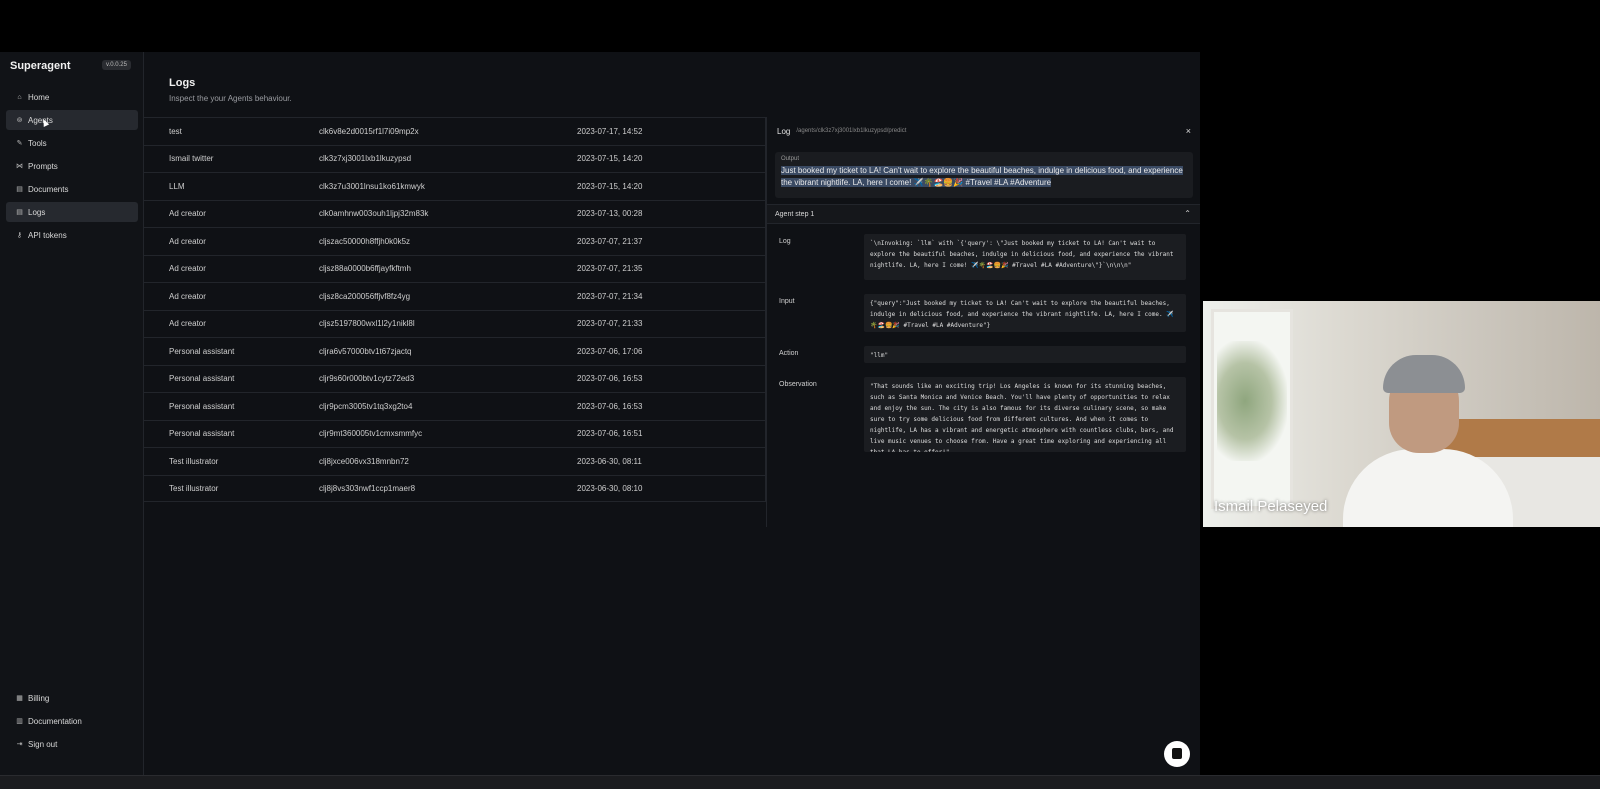 The height and width of the screenshot is (789, 1600). What do you see at coordinates (177, 186) in the screenshot?
I see `log-agent-name: LLM` at bounding box center [177, 186].